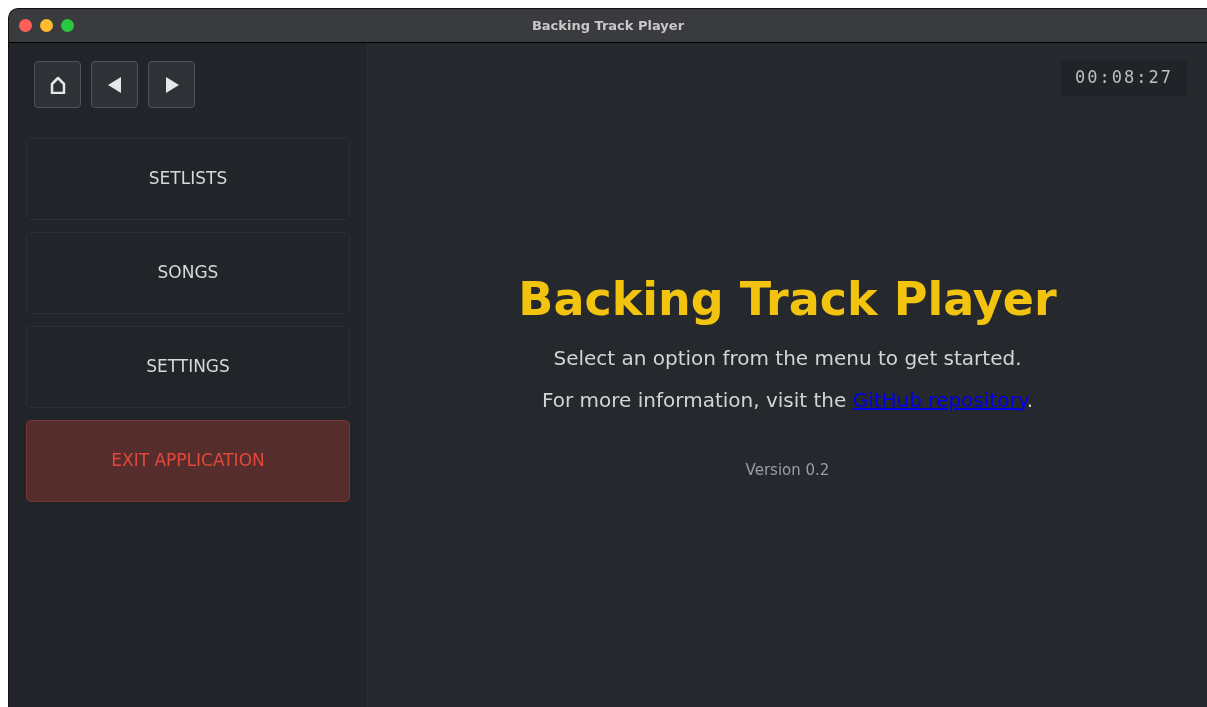 The width and height of the screenshot is (1207, 707). I want to click on close-window-button, so click(25, 25).